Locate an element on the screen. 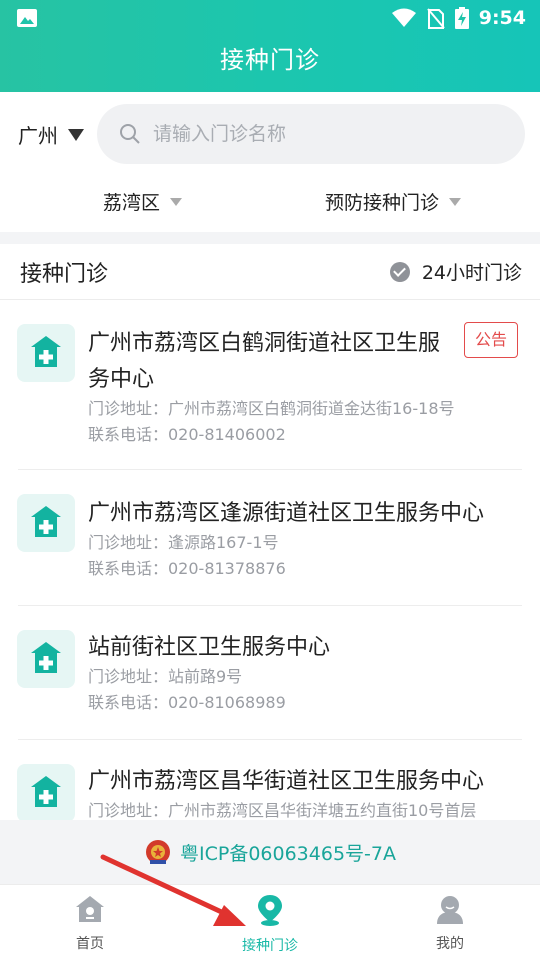 The height and width of the screenshot is (960, 540). clinic-type-filter-label: 预防接种门诊 is located at coordinates (382, 203).